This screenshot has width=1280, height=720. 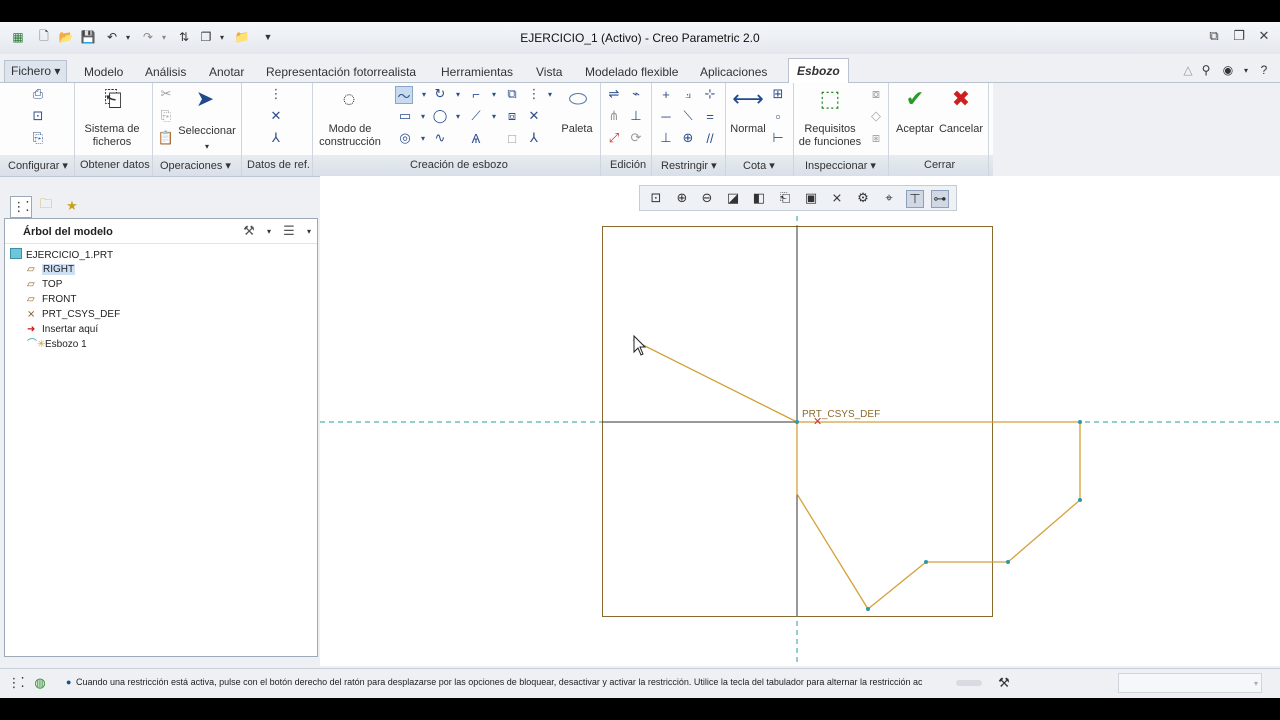 I want to click on tangent-constraint-icon: ⟓, so click(x=688, y=94).